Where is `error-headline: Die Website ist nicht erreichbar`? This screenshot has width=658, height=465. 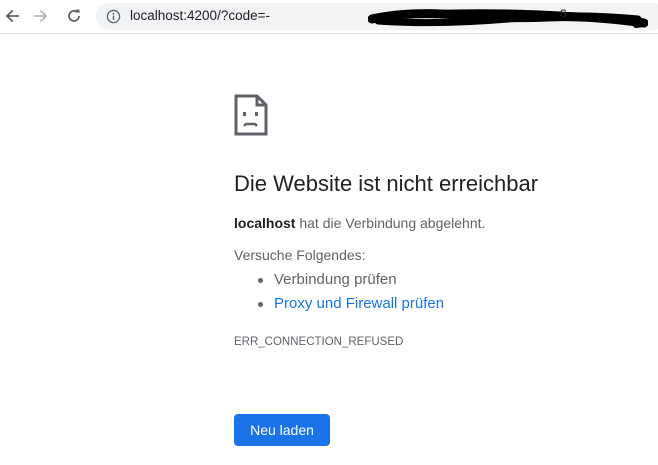 error-headline: Die Website ist nicht erreichbar is located at coordinates (386, 183).